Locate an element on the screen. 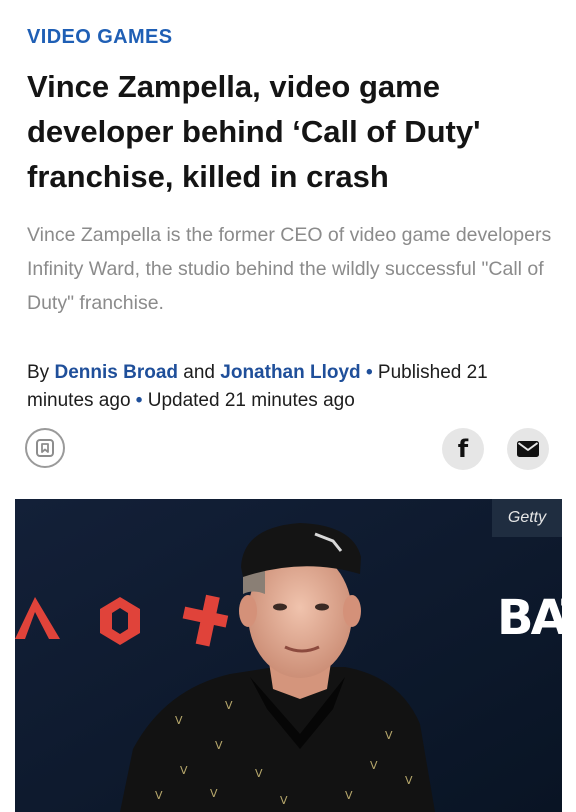 The height and width of the screenshot is (812, 576). bookmark-icon is located at coordinates (45, 448).